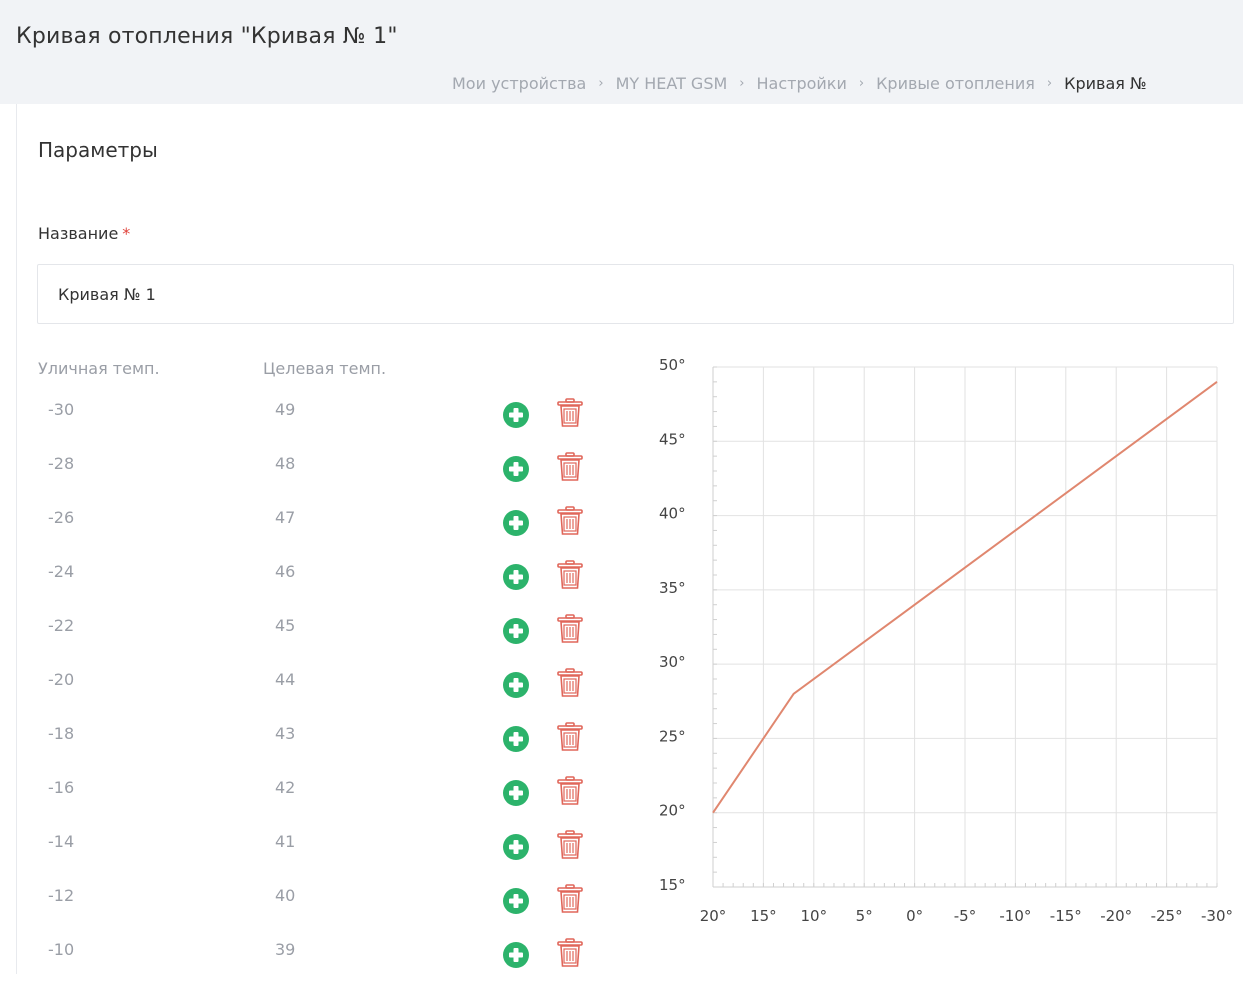 This screenshot has width=1243, height=994. What do you see at coordinates (672, 662) in the screenshot?
I see `chart-y-tick-label: 30°` at bounding box center [672, 662].